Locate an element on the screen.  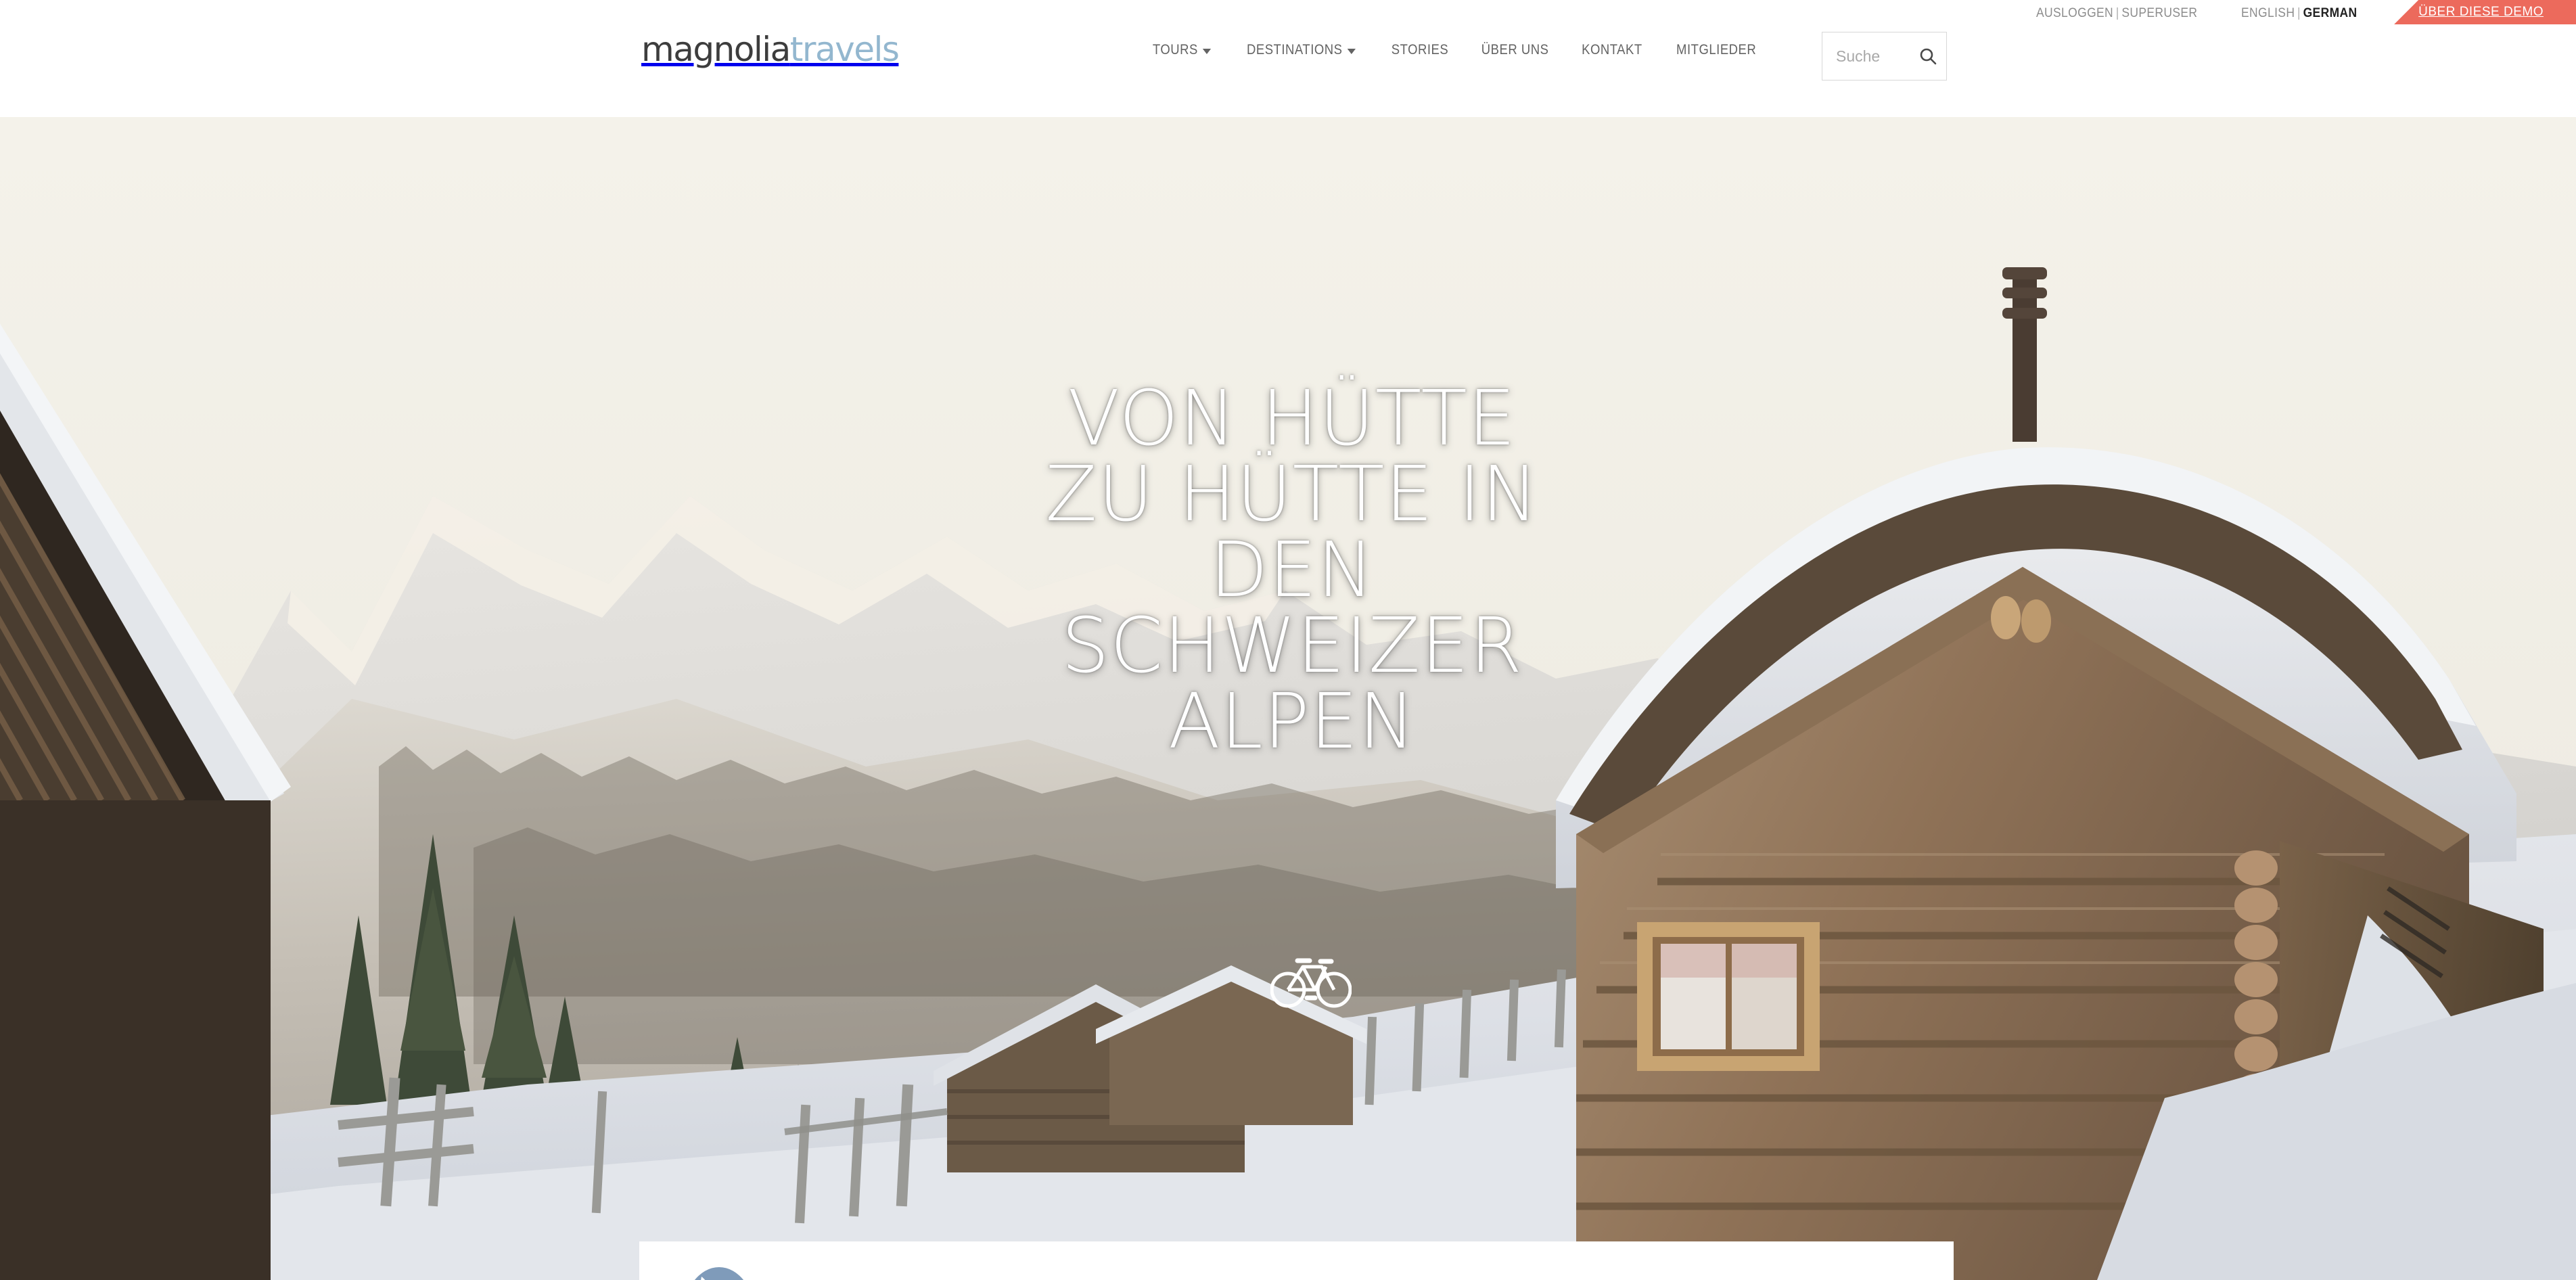
nav-item-tours: TOURS is located at coordinates (1182, 50).